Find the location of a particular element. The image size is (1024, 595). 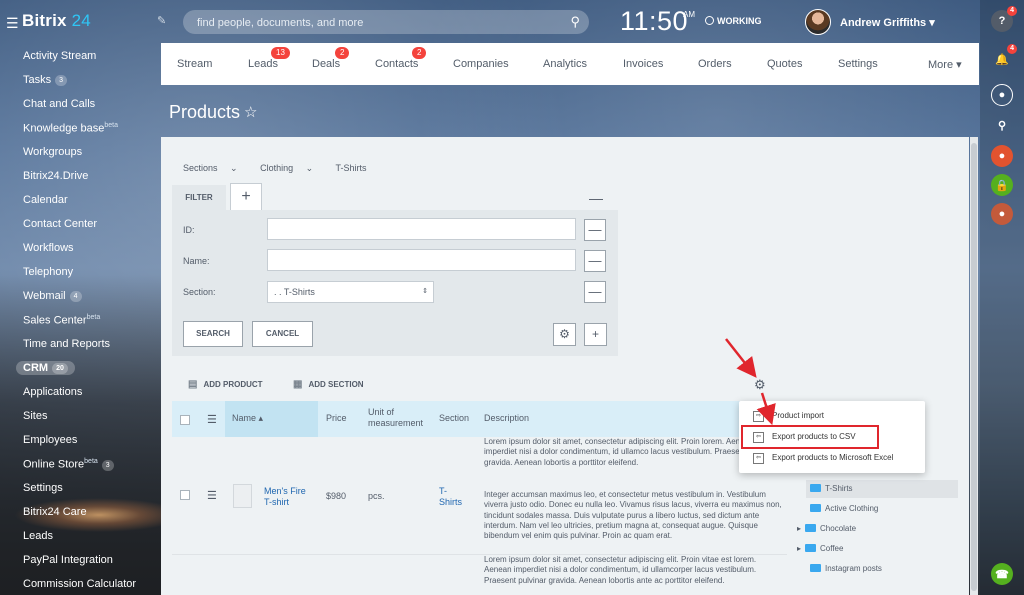

tree-item-coffee: ▸ Coffee is located at coordinates (820, 548).